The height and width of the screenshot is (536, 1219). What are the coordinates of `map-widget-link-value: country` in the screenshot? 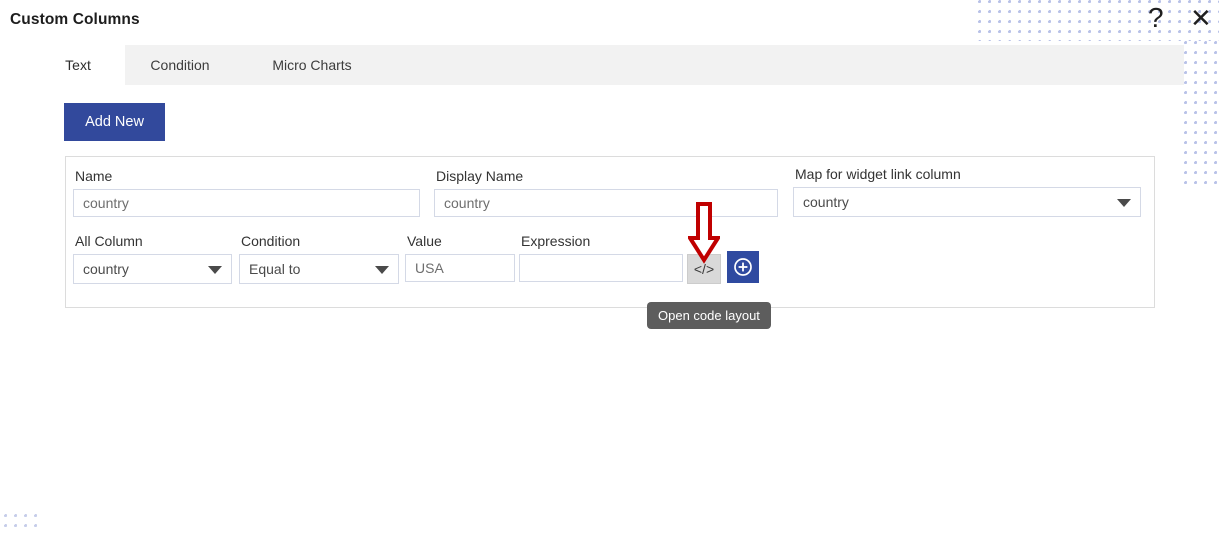 It's located at (826, 202).